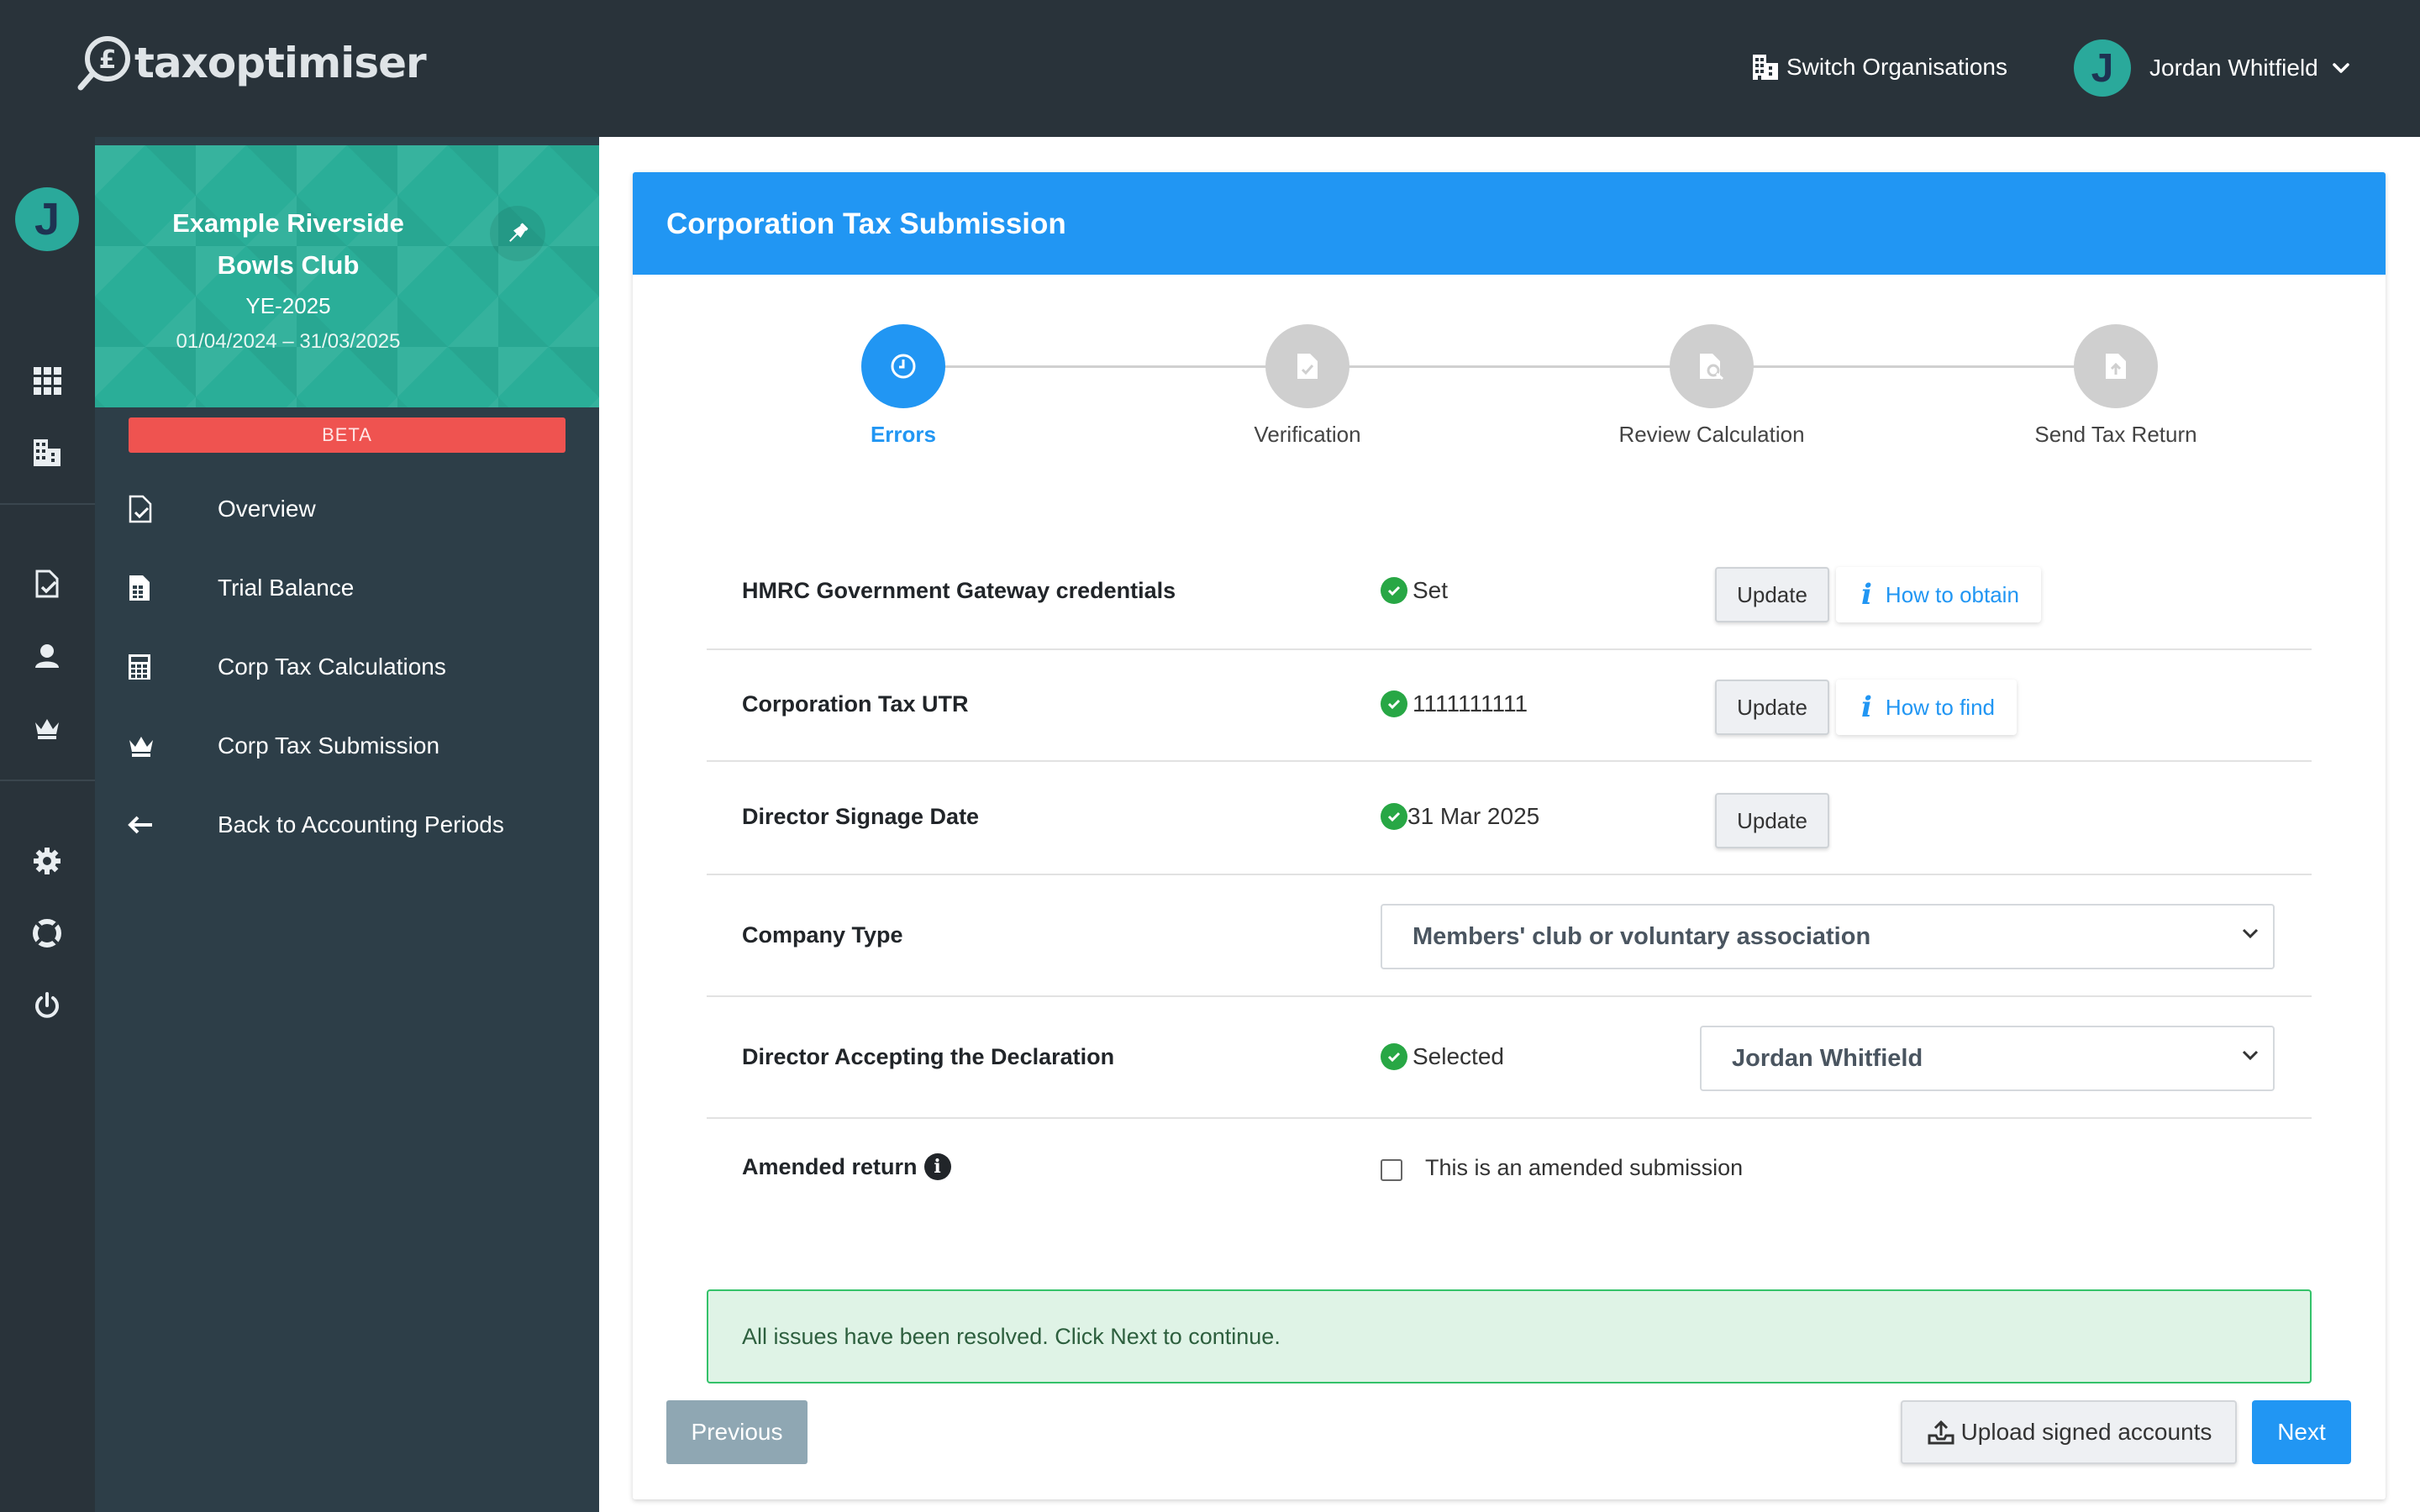  I want to click on step-errors, so click(903, 366).